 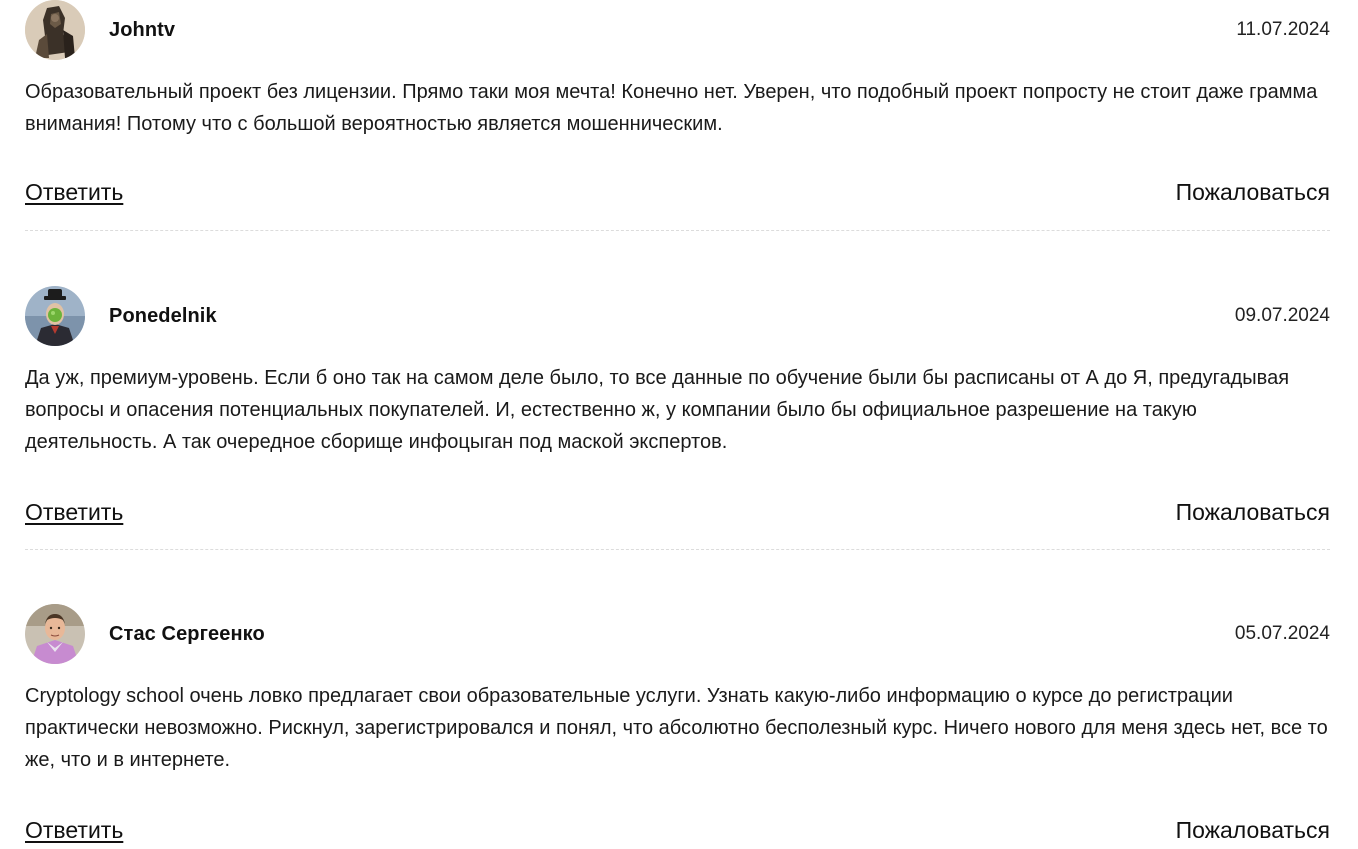 I want to click on comment-author: Стас Сергеенко, so click(x=187, y=633).